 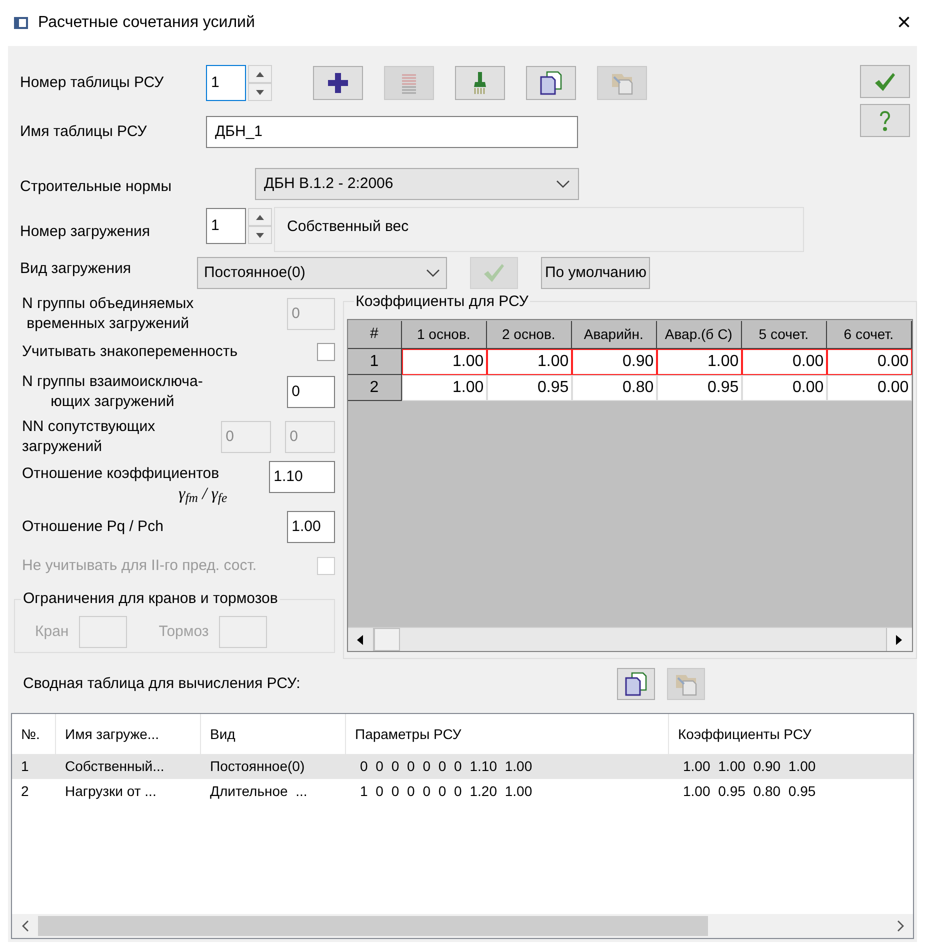 What do you see at coordinates (409, 83) in the screenshot?
I see `lines-icon` at bounding box center [409, 83].